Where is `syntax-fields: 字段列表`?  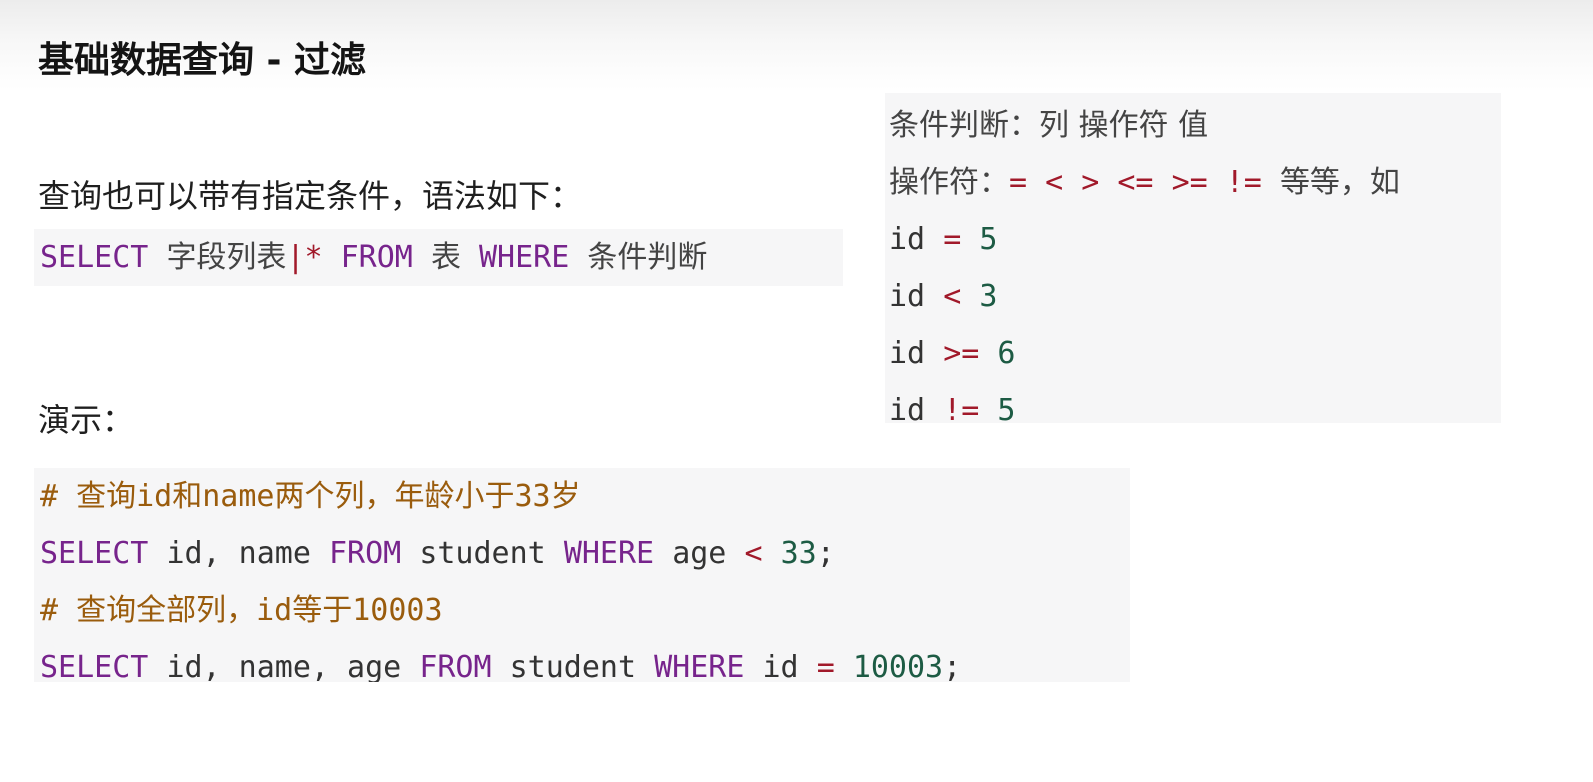 syntax-fields: 字段列表 is located at coordinates (226, 257).